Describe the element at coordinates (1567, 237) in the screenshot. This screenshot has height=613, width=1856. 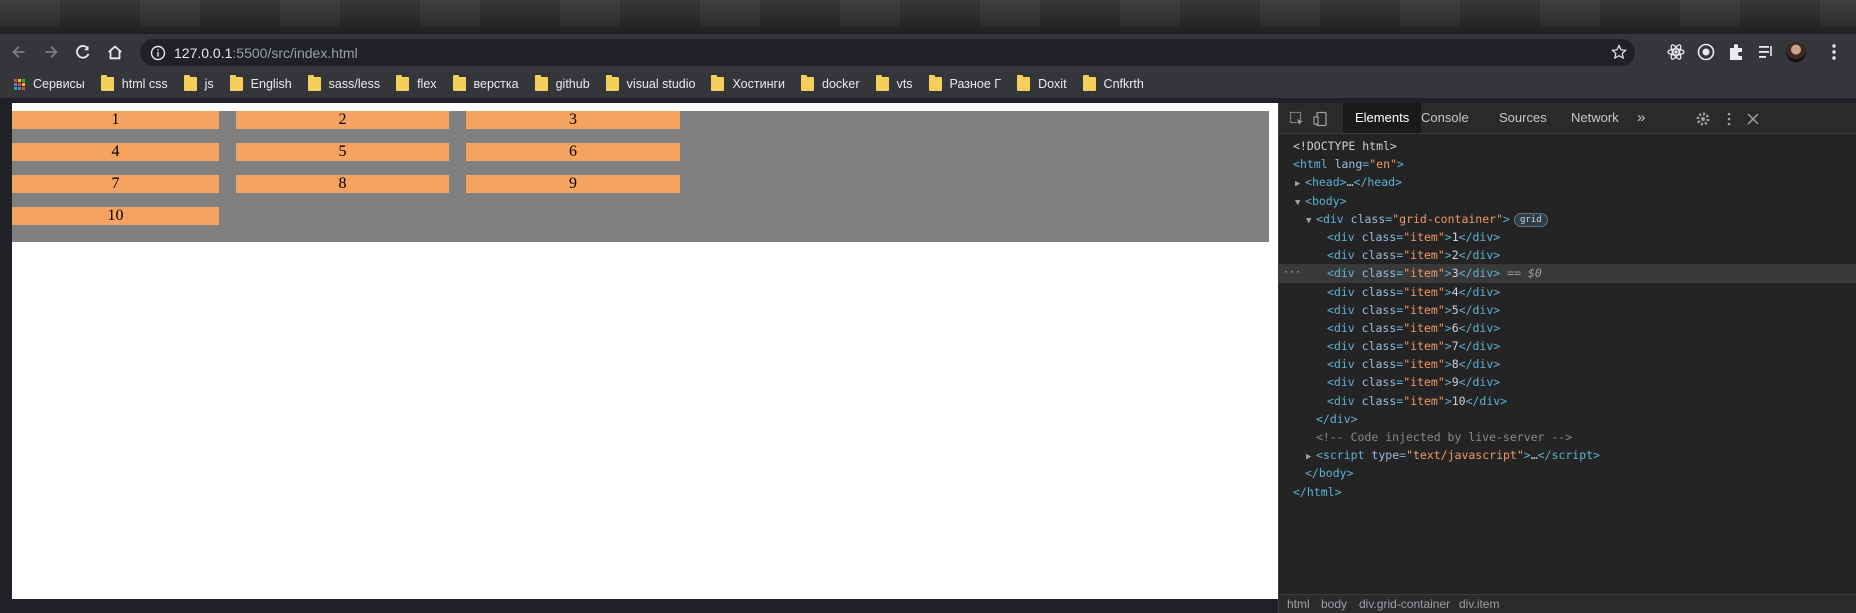
I see `dom-item-node: <div class="item">1</div>` at that location.